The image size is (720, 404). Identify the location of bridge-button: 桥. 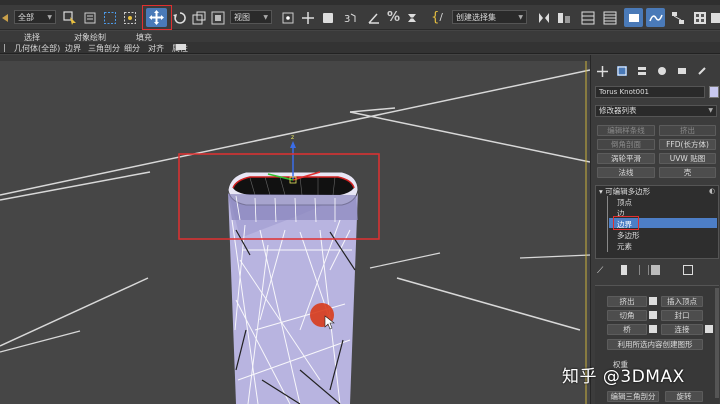
(627, 329).